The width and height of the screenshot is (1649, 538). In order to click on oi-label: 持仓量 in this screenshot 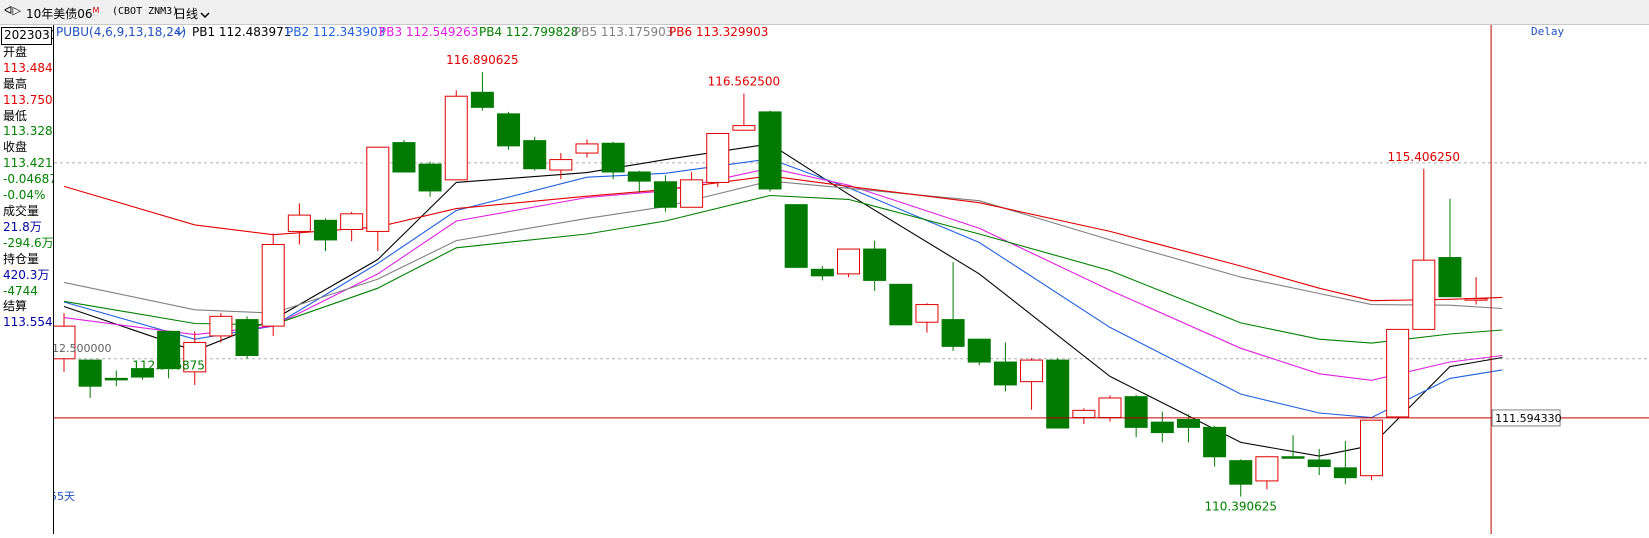, I will do `click(21, 258)`.